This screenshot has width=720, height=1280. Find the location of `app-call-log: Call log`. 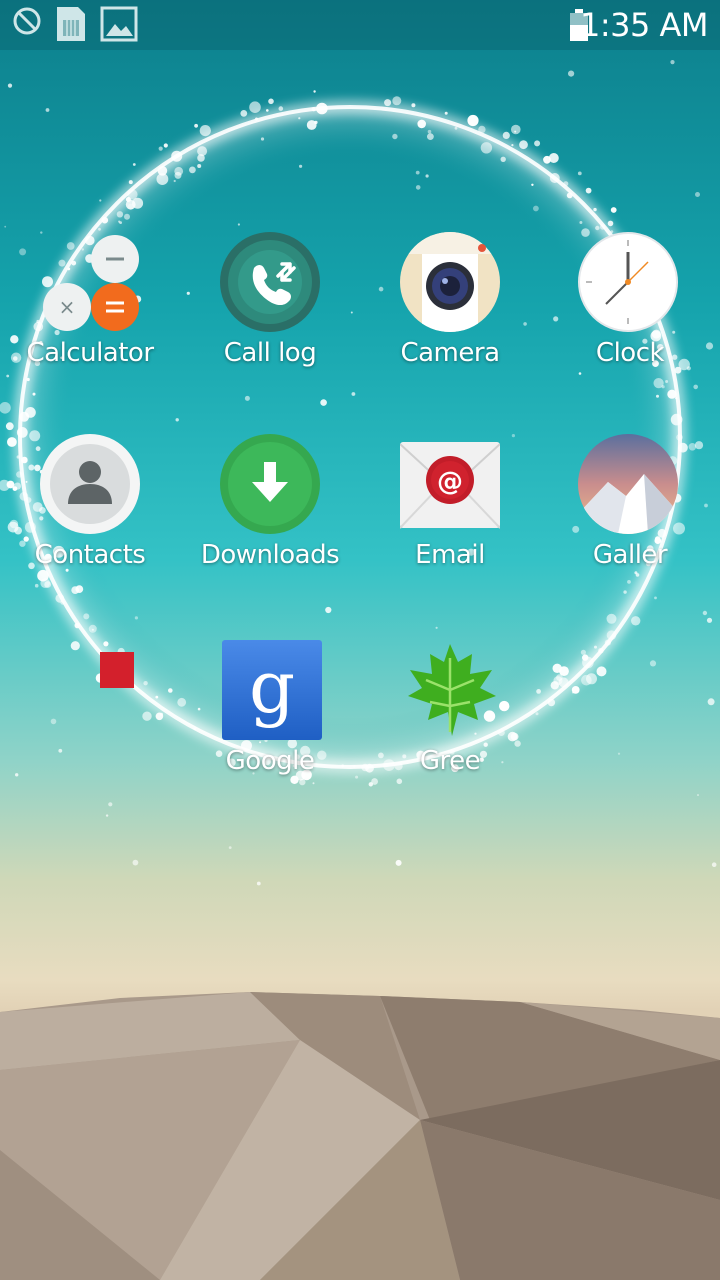

app-call-log: Call log is located at coordinates (270, 322).